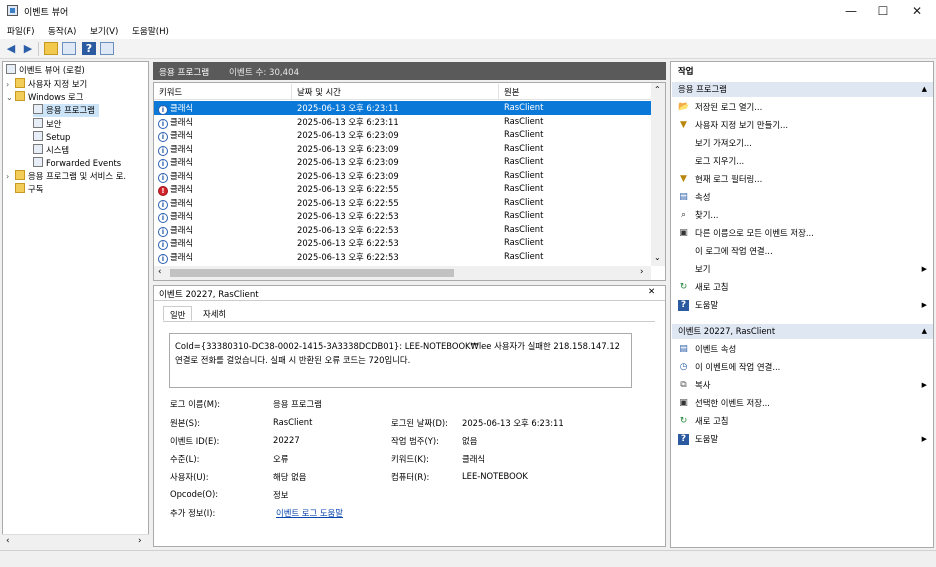 This screenshot has width=936, height=567. Describe the element at coordinates (802, 269) in the screenshot. I see `action-item: 보기 ▶` at that location.